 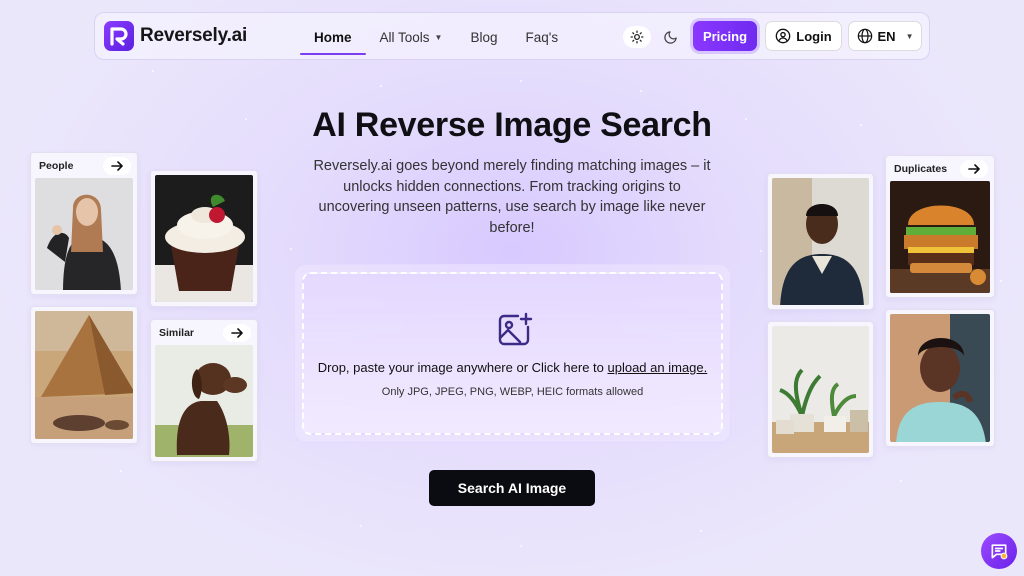 I want to click on chat-icon, so click(x=999, y=552).